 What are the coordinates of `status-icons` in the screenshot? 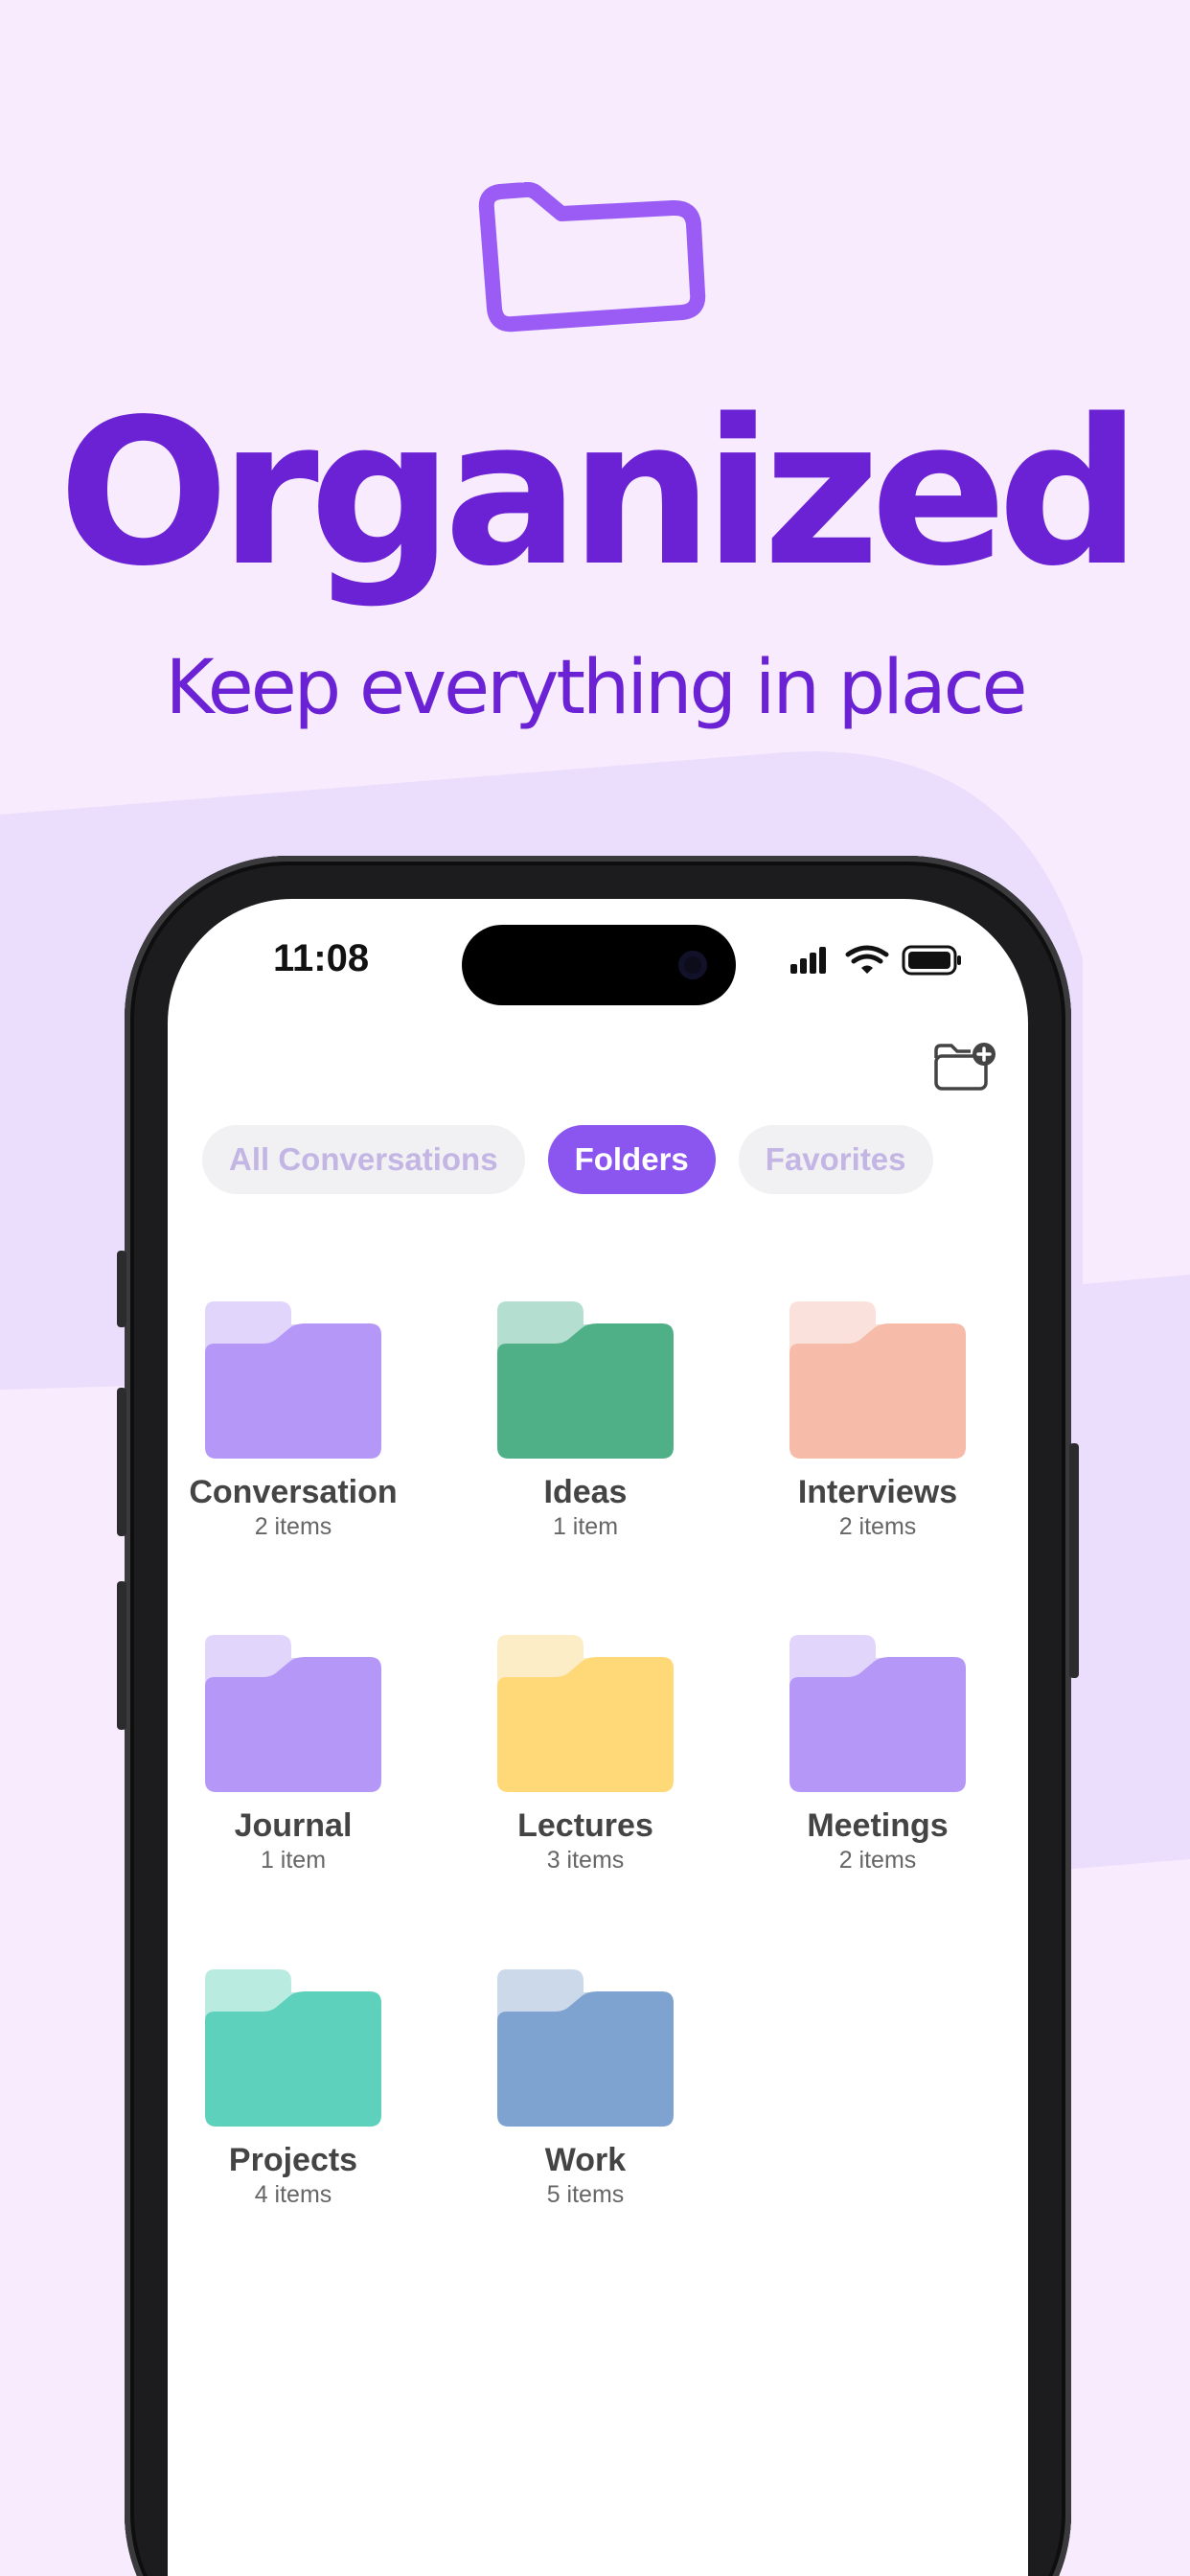 It's located at (875, 960).